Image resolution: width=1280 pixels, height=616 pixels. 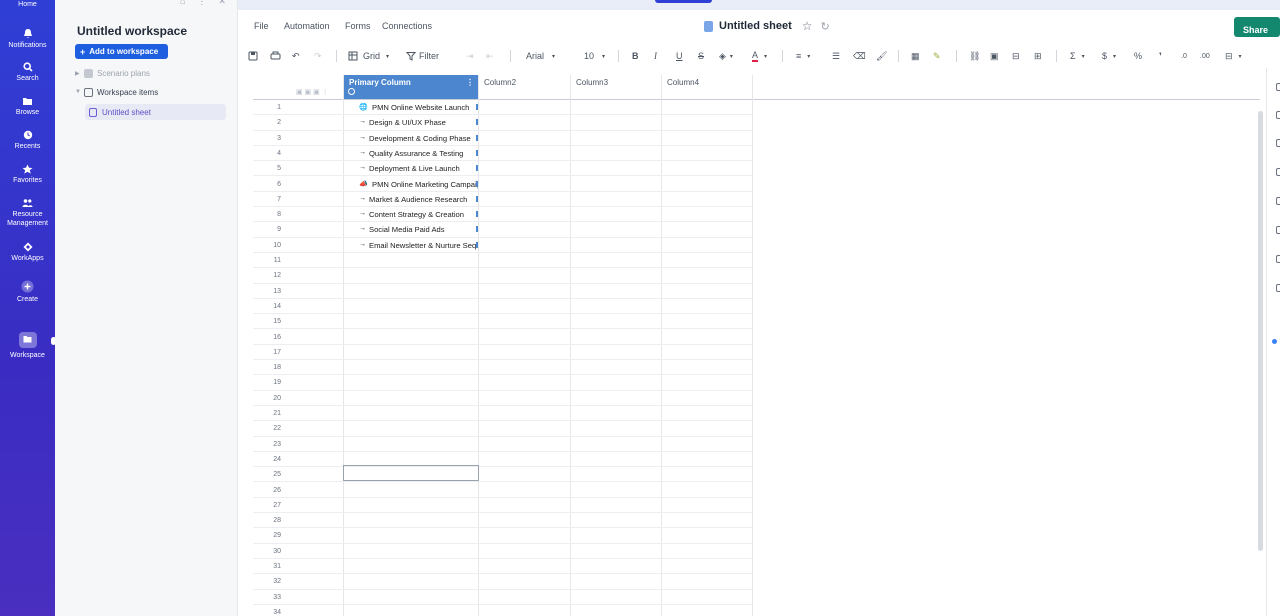 What do you see at coordinates (411, 473) in the screenshot?
I see `selected-cell` at bounding box center [411, 473].